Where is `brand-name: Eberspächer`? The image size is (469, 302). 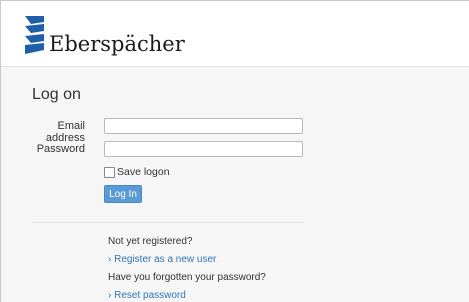
brand-name: Eberspächer is located at coordinates (117, 44).